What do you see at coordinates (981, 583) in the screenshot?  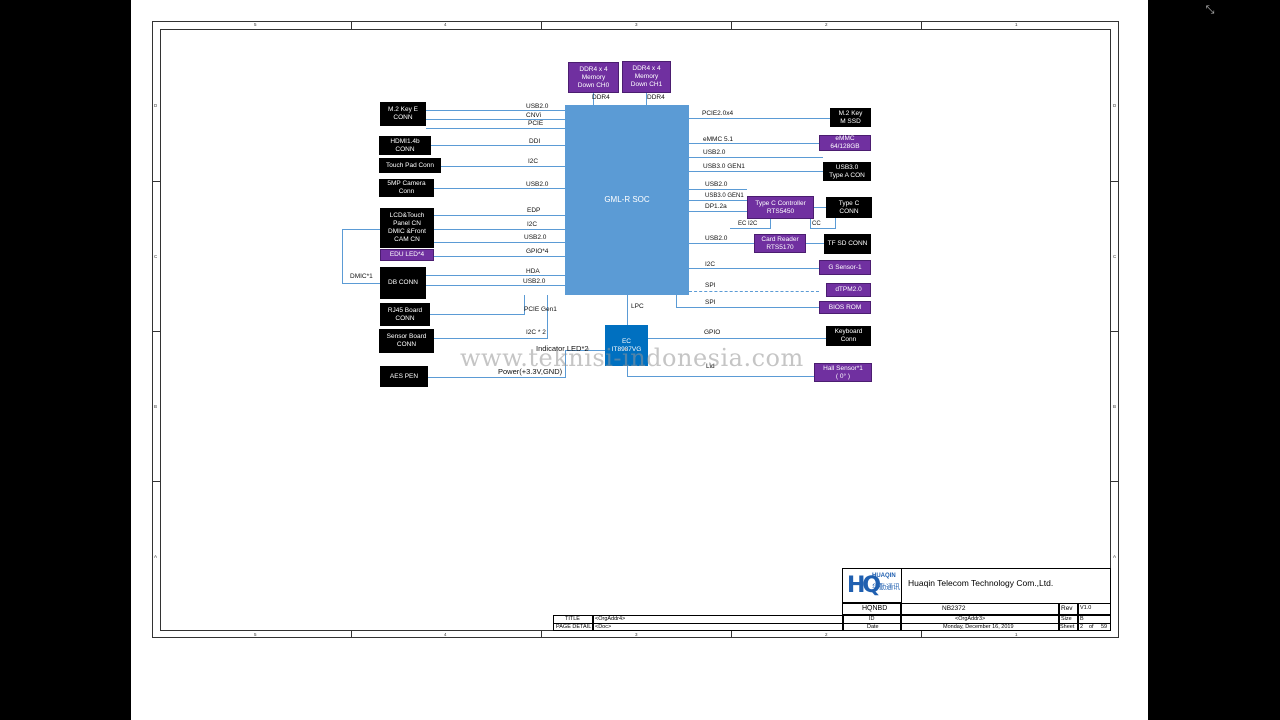 I see `company-name: Huaqin Telecom Technology Com.,Ltd.` at bounding box center [981, 583].